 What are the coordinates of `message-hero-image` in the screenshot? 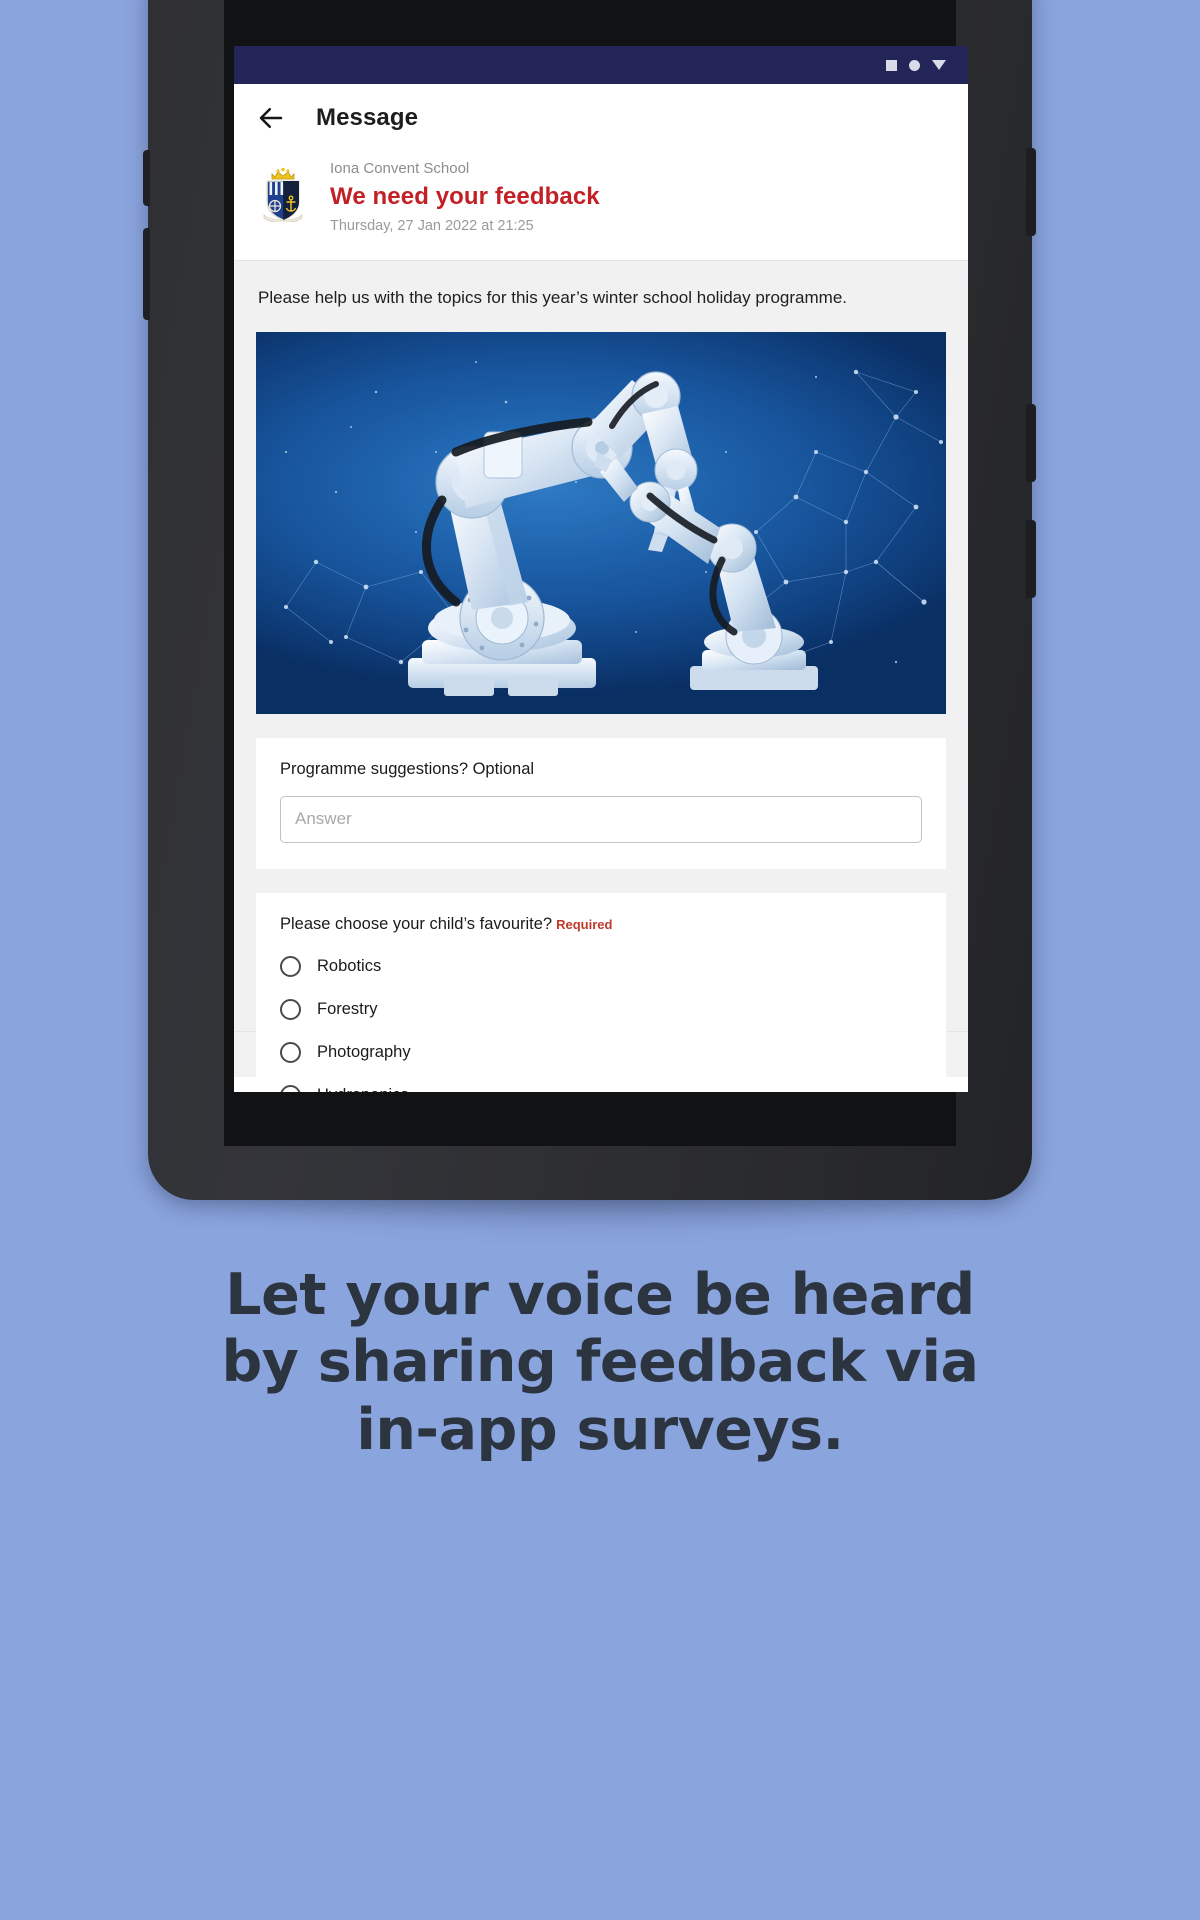 It's located at (601, 522).